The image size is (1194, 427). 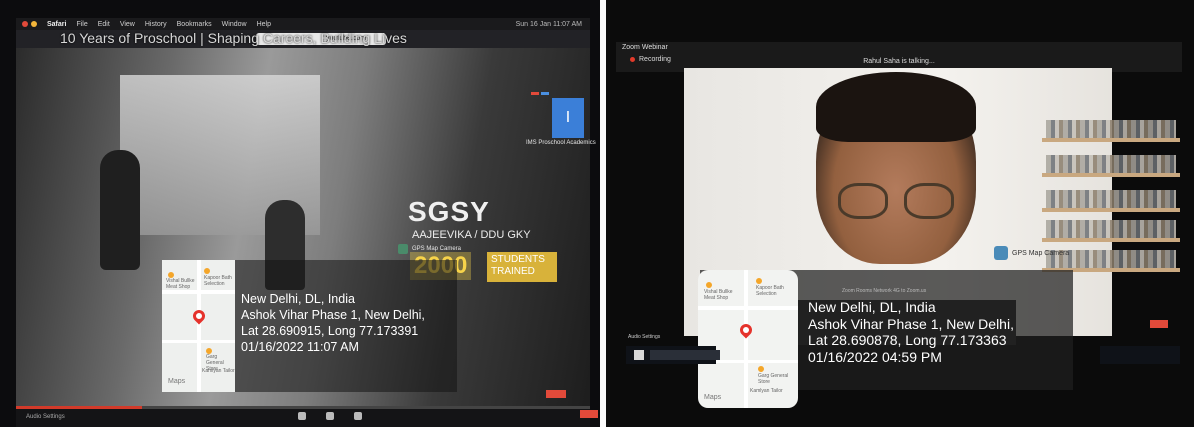 What do you see at coordinates (522, 267) in the screenshot?
I see `stat-label: STUDENTS TRAINED` at bounding box center [522, 267].